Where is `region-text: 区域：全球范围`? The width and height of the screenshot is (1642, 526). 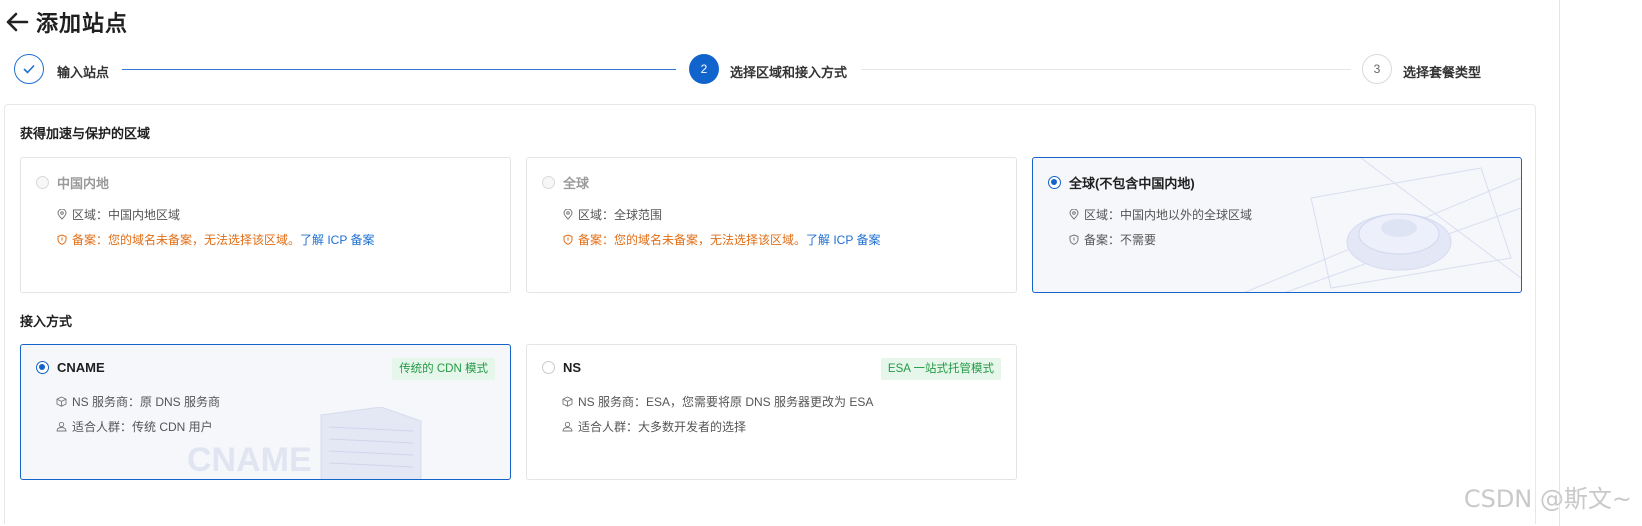
region-text: 区域：全球范围 is located at coordinates (620, 215).